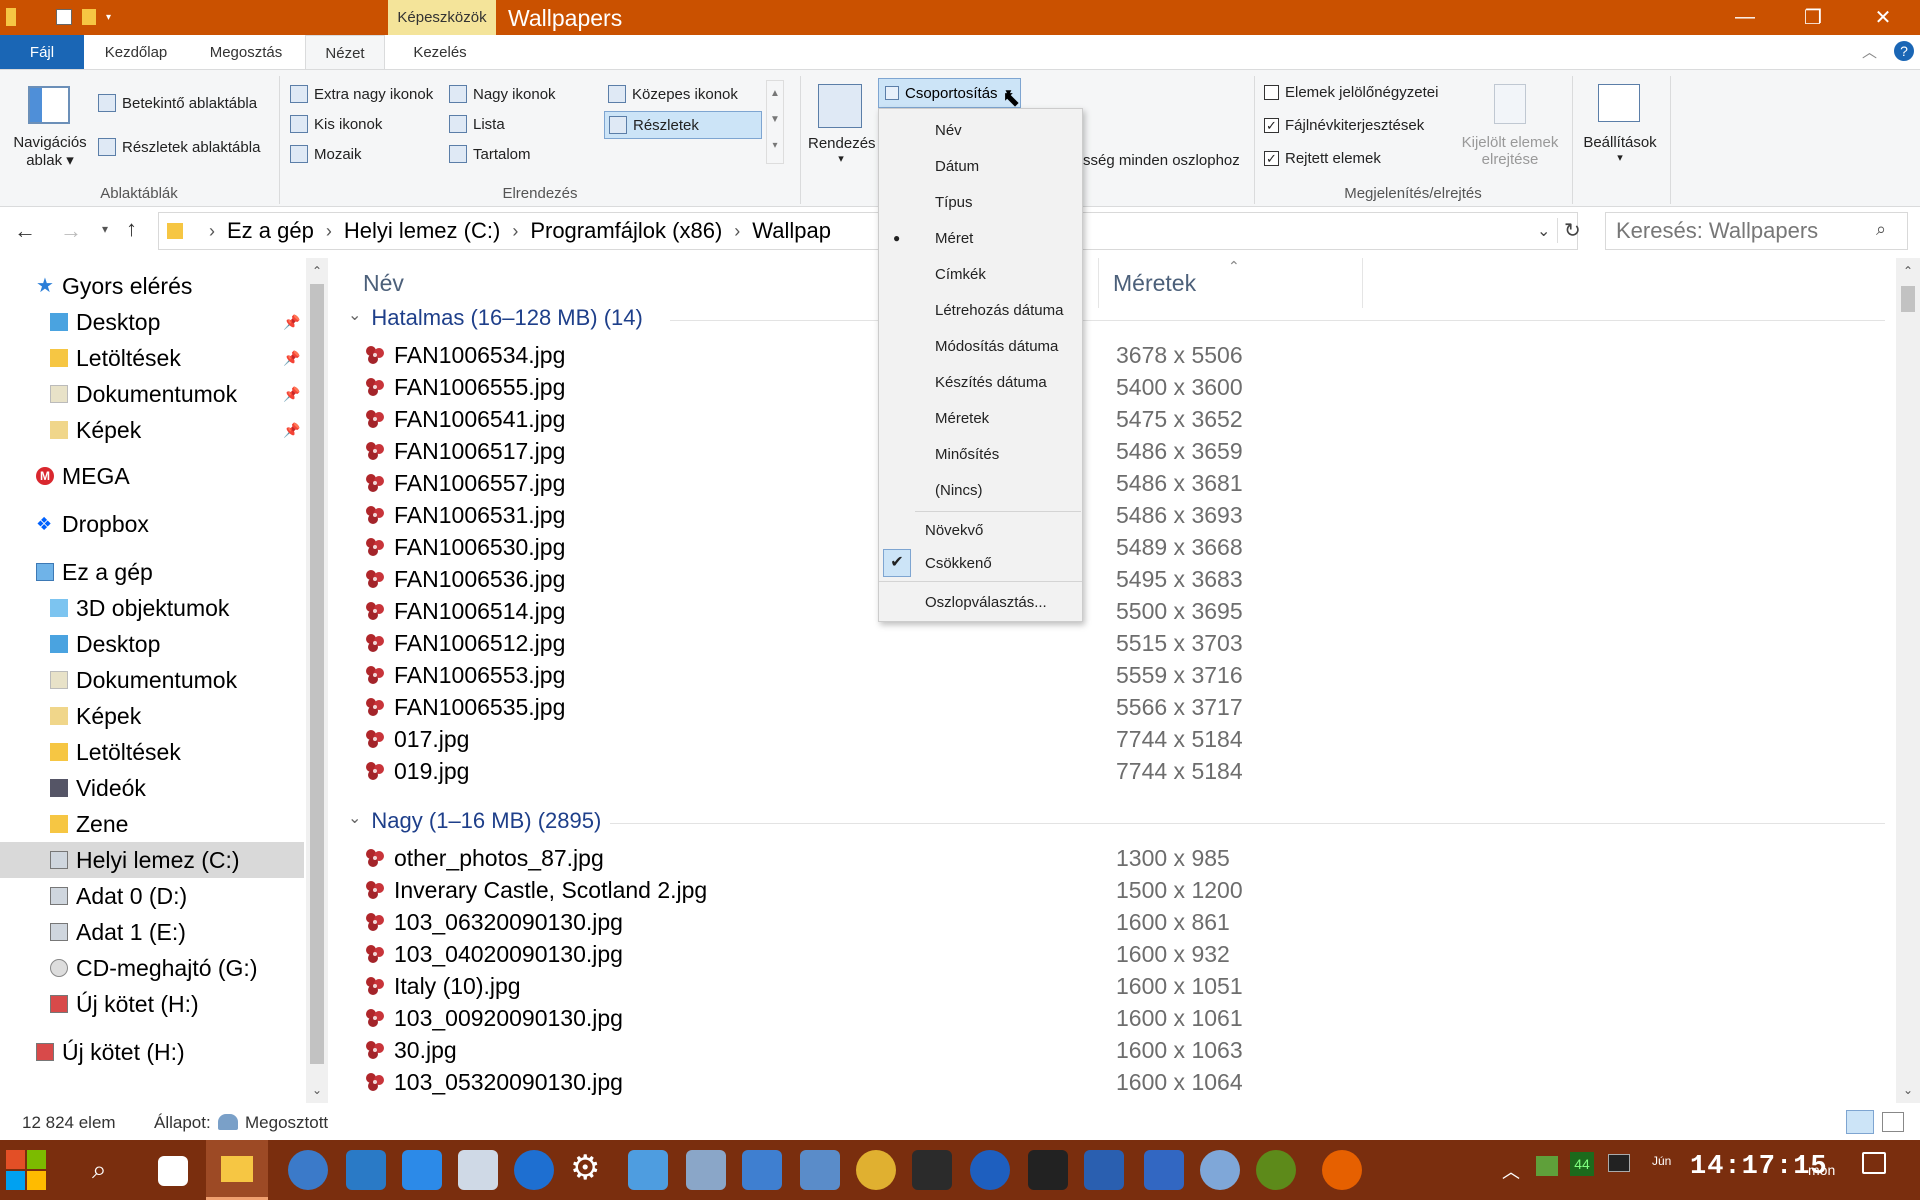 The width and height of the screenshot is (1920, 1200). What do you see at coordinates (64, 17) in the screenshot?
I see `properties-icon` at bounding box center [64, 17].